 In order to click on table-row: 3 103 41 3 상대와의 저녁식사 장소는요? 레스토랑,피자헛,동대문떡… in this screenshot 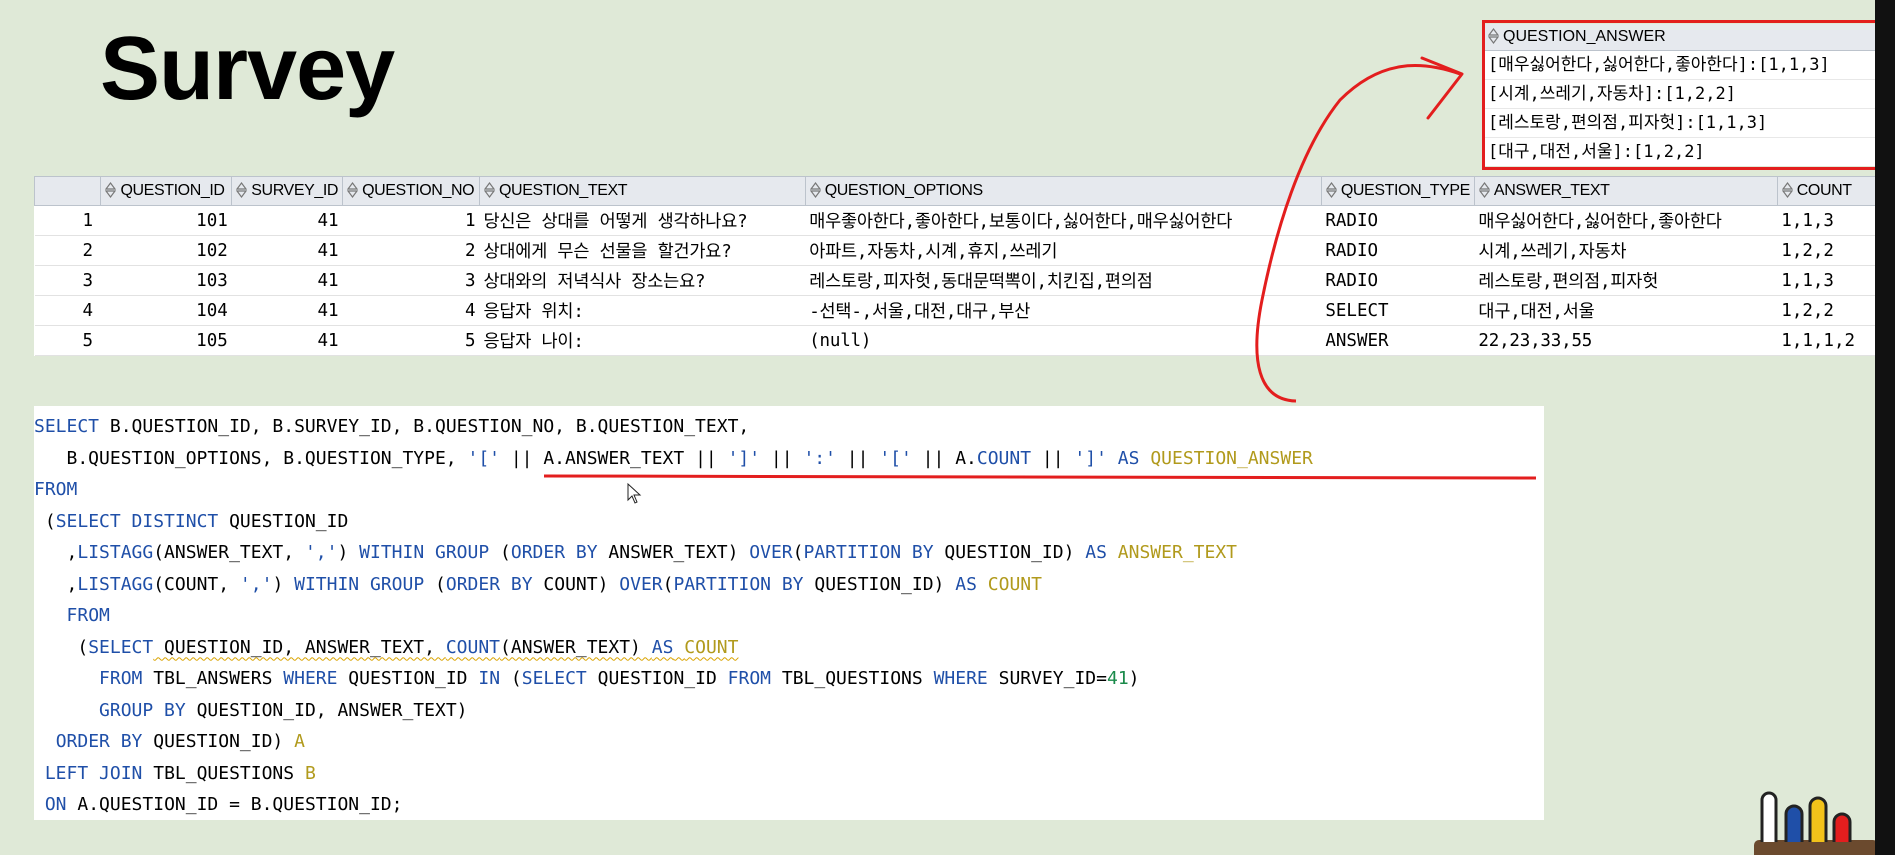, I will do `click(964, 280)`.